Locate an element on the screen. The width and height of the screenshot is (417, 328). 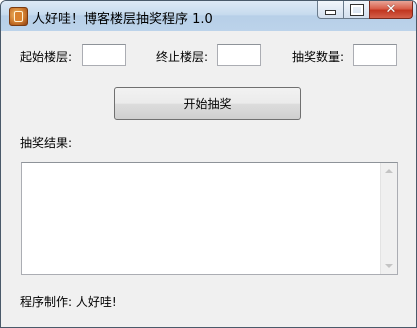
scroll-up-arrow-icon is located at coordinates (389, 171).